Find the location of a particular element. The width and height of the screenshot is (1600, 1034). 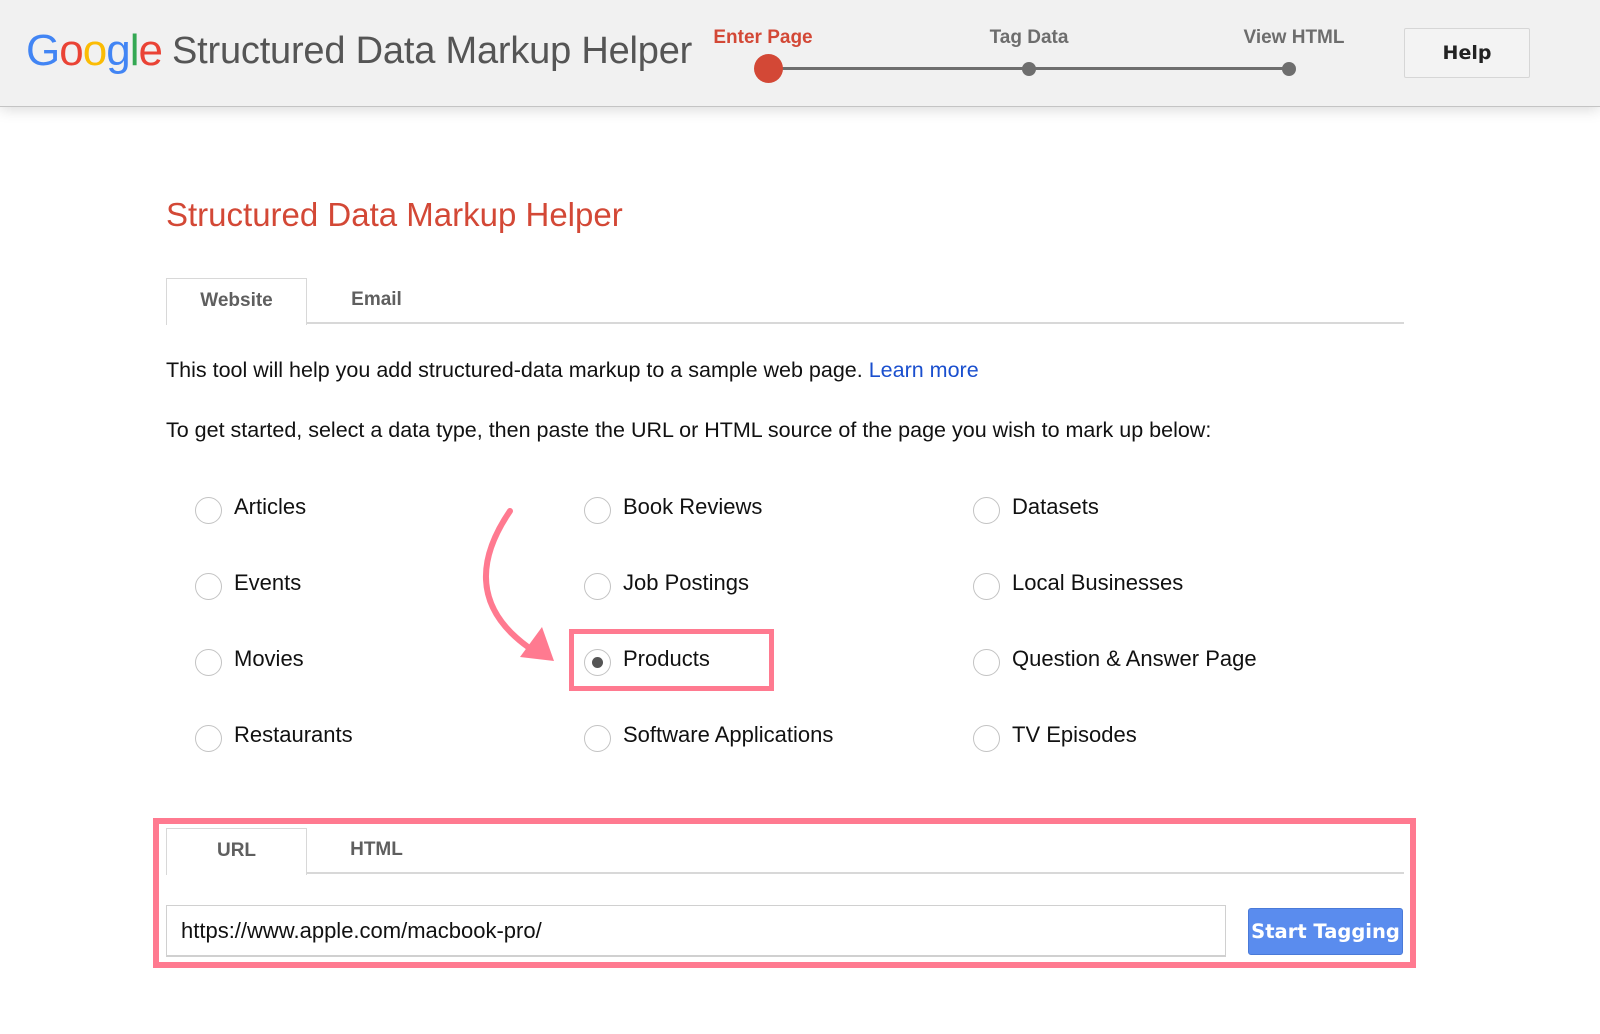

progress-stepper: Enter Page Tag Data View HTML is located at coordinates (1040, 53).